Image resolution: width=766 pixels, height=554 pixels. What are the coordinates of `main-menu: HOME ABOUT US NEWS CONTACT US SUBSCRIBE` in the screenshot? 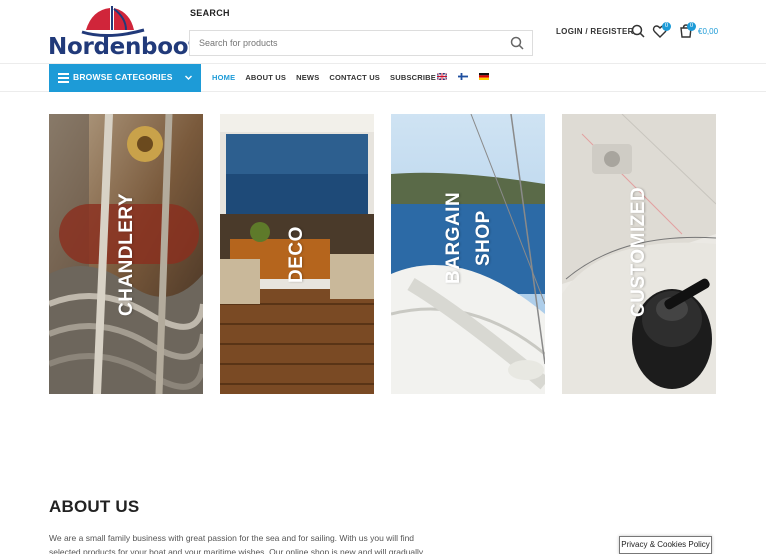 It's located at (329, 77).